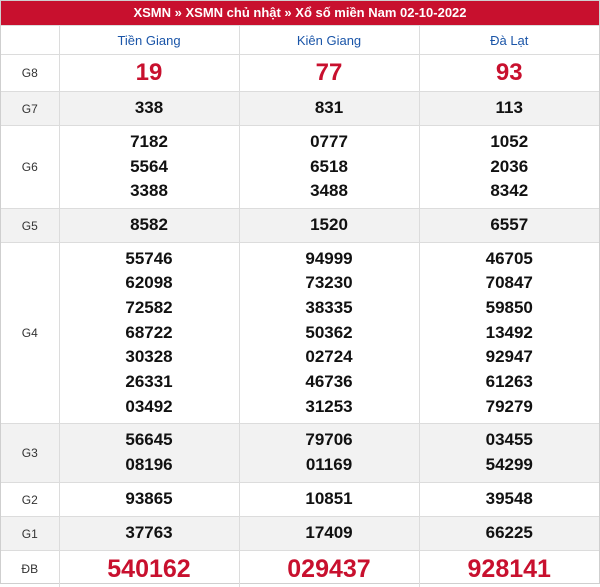 This screenshot has height=587, width=600. Describe the element at coordinates (149, 407) in the screenshot. I see `result-number: 03492` at that location.